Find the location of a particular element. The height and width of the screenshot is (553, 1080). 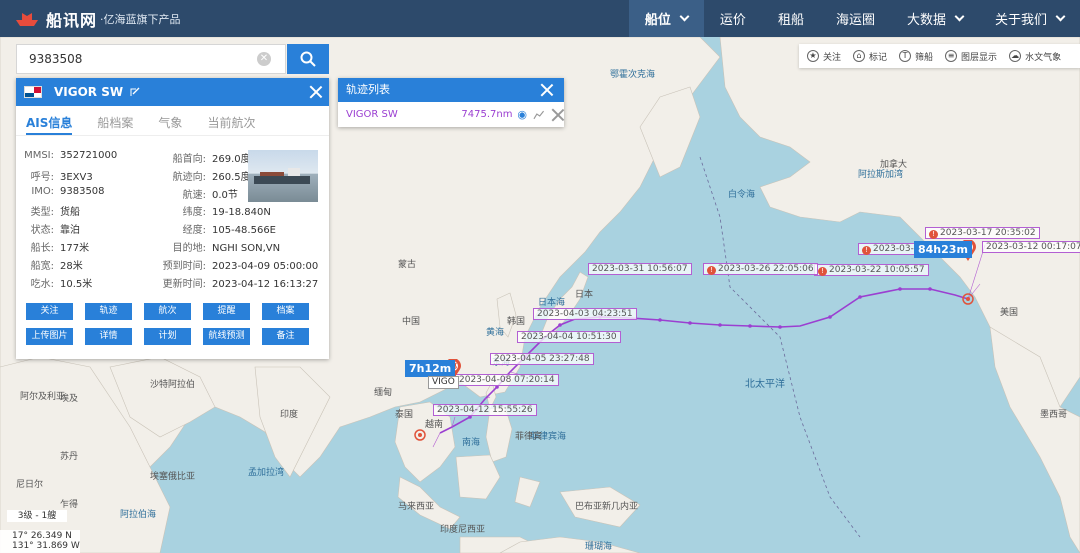

country-label: 美国 is located at coordinates (1009, 313).